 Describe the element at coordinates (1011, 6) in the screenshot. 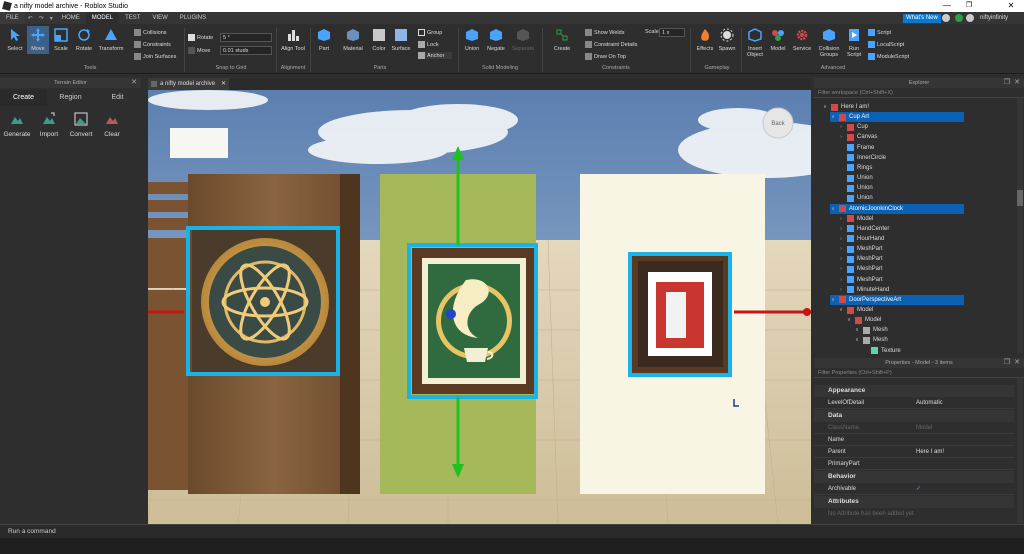

I see `close-button: ✕` at that location.